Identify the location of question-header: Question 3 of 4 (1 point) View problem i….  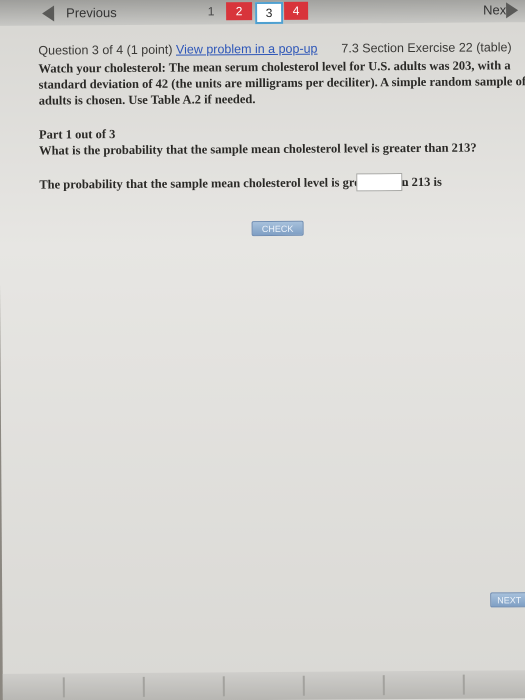
(177, 50).